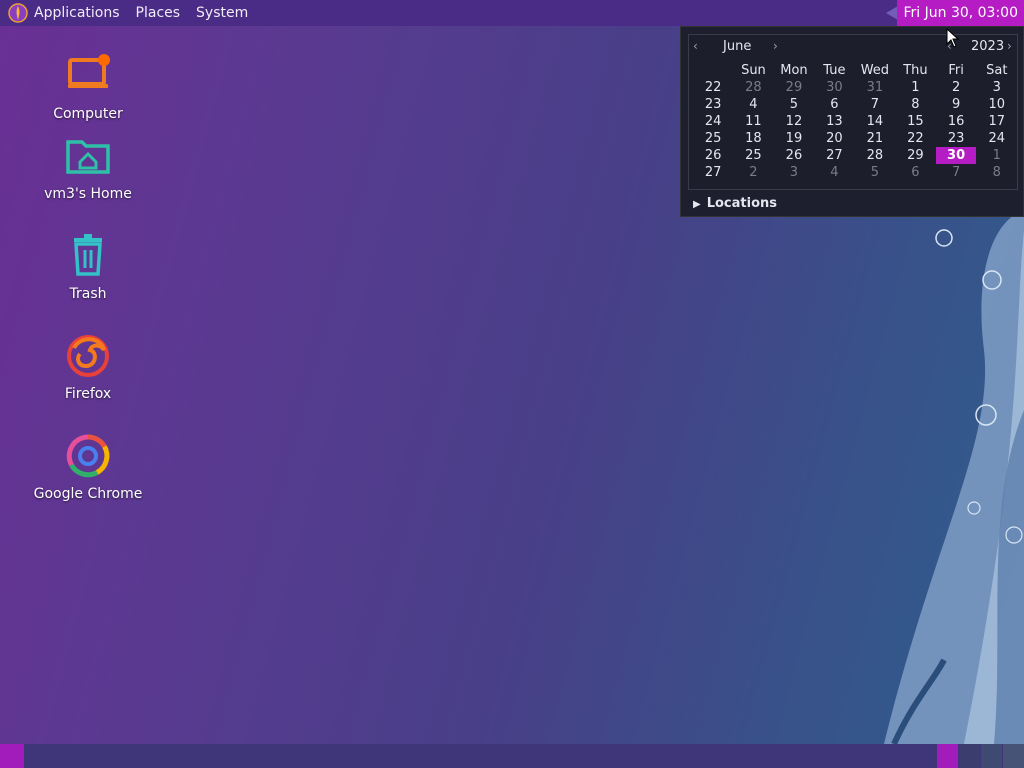 Image resolution: width=1024 pixels, height=768 pixels. I want to click on week-number: 24, so click(713, 121).